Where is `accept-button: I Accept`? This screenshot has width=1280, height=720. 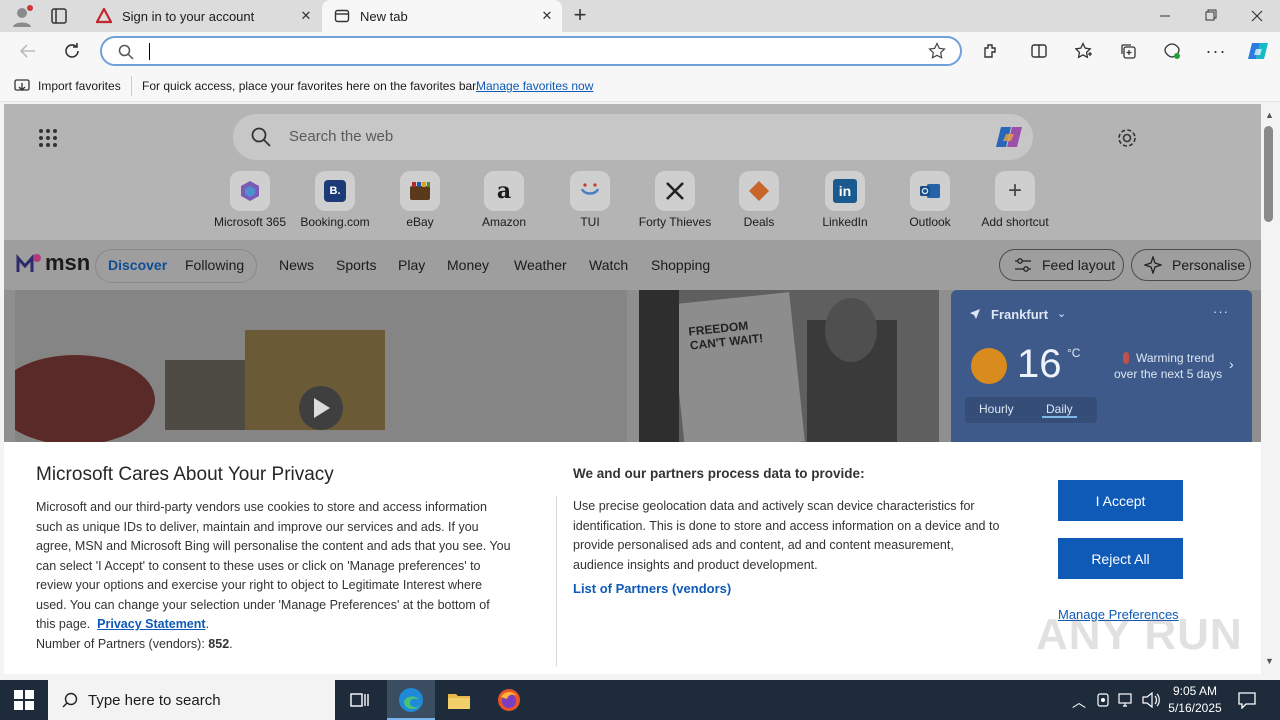
accept-button: I Accept is located at coordinates (1120, 500).